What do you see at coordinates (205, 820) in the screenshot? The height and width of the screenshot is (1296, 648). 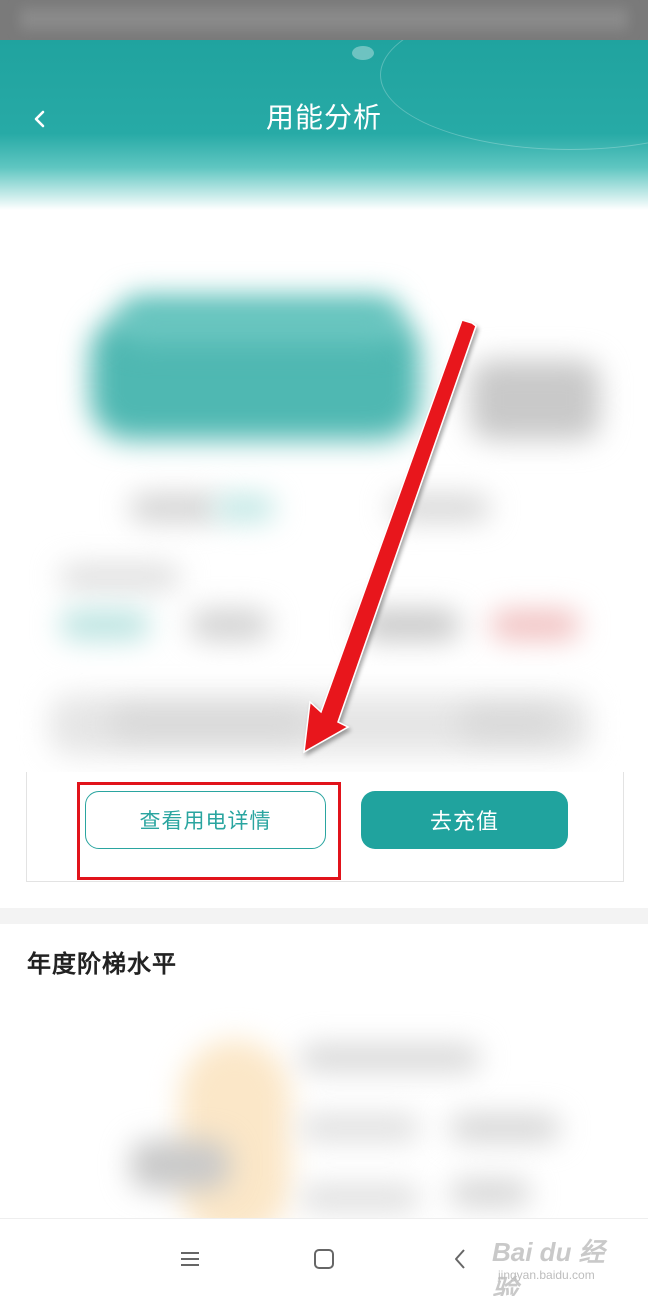 I see `view-usage-detail-button: 查看用电详情` at bounding box center [205, 820].